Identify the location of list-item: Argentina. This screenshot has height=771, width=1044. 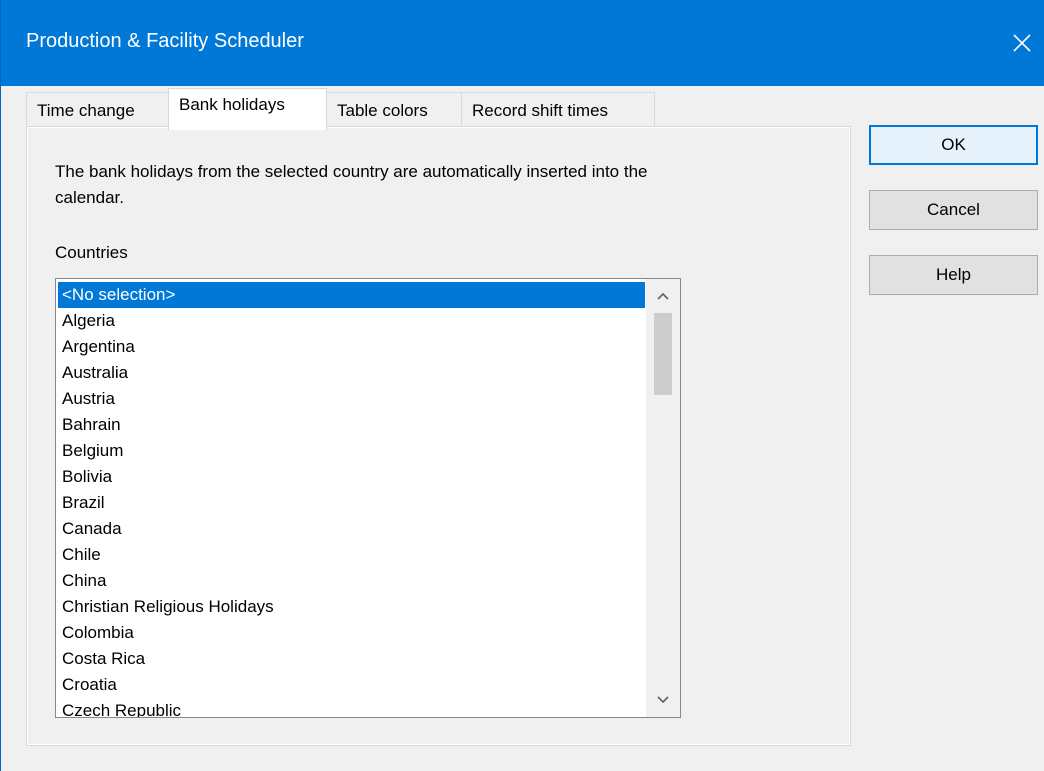
(351, 347).